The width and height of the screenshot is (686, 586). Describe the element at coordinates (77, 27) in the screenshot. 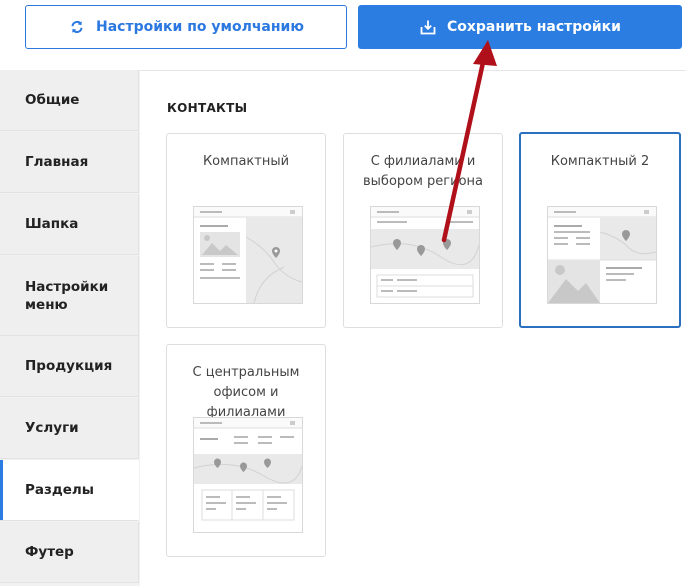

I see `refresh-icon` at that location.